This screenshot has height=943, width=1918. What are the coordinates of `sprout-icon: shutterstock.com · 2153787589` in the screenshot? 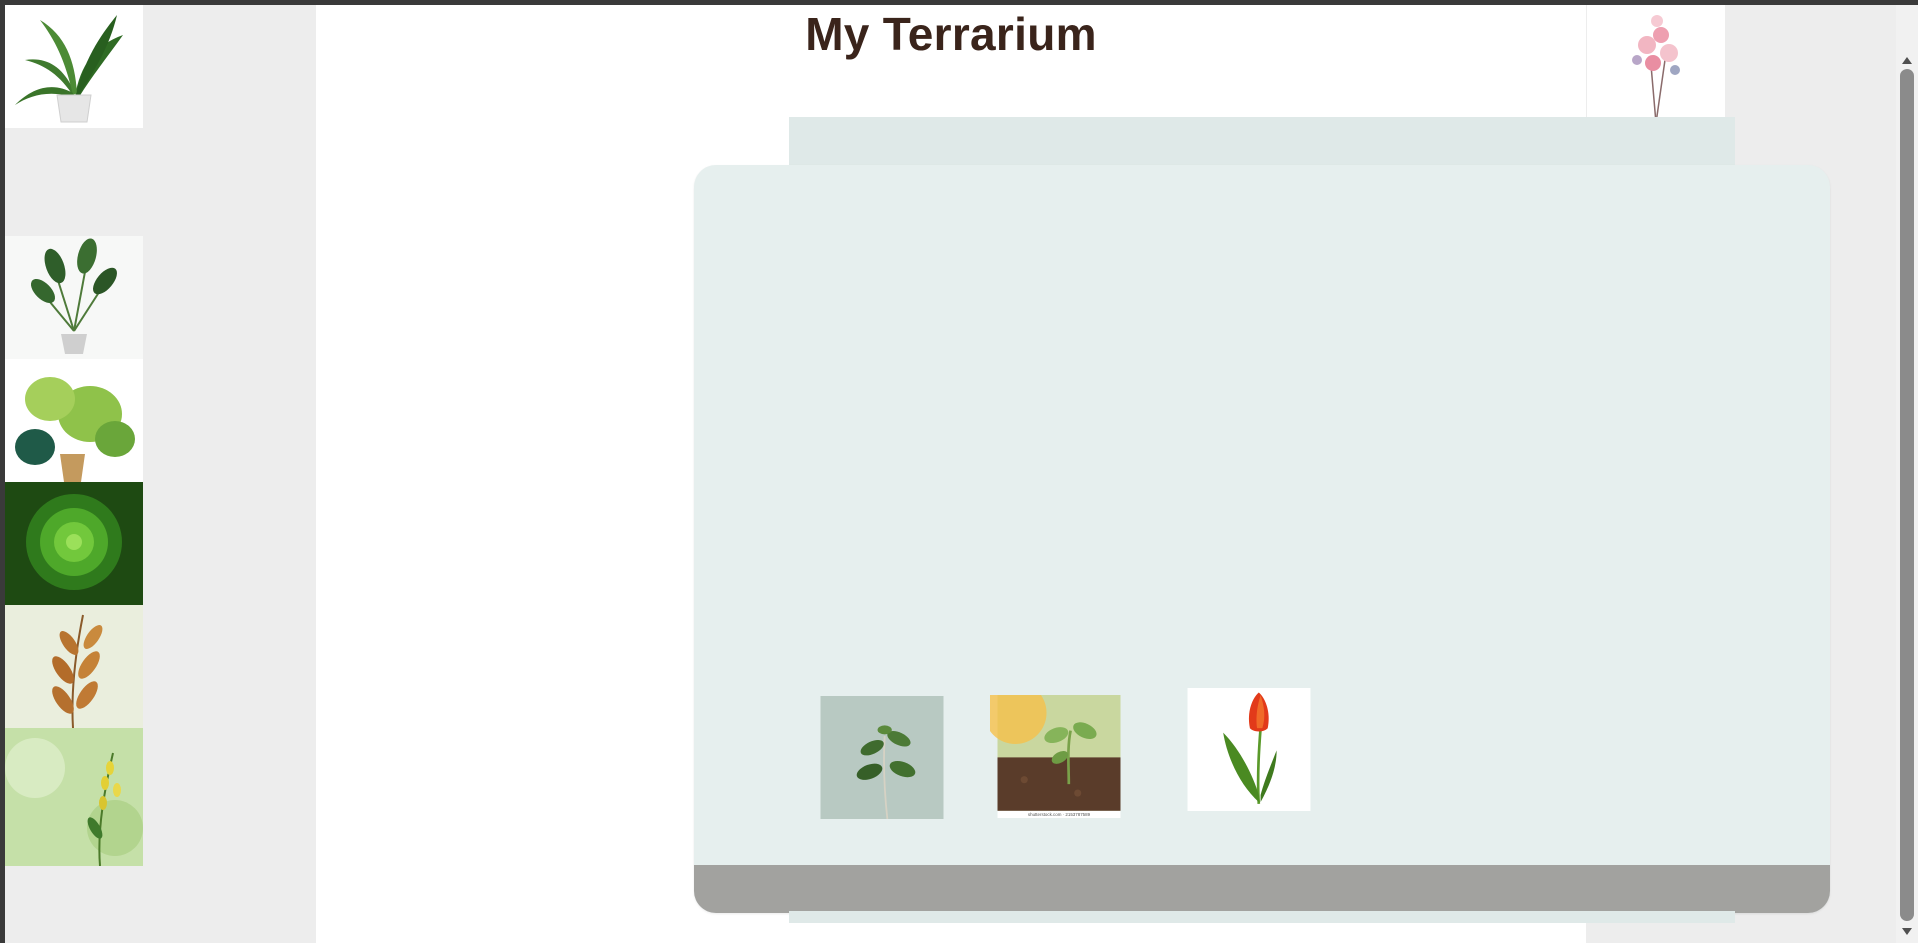 It's located at (1055, 756).